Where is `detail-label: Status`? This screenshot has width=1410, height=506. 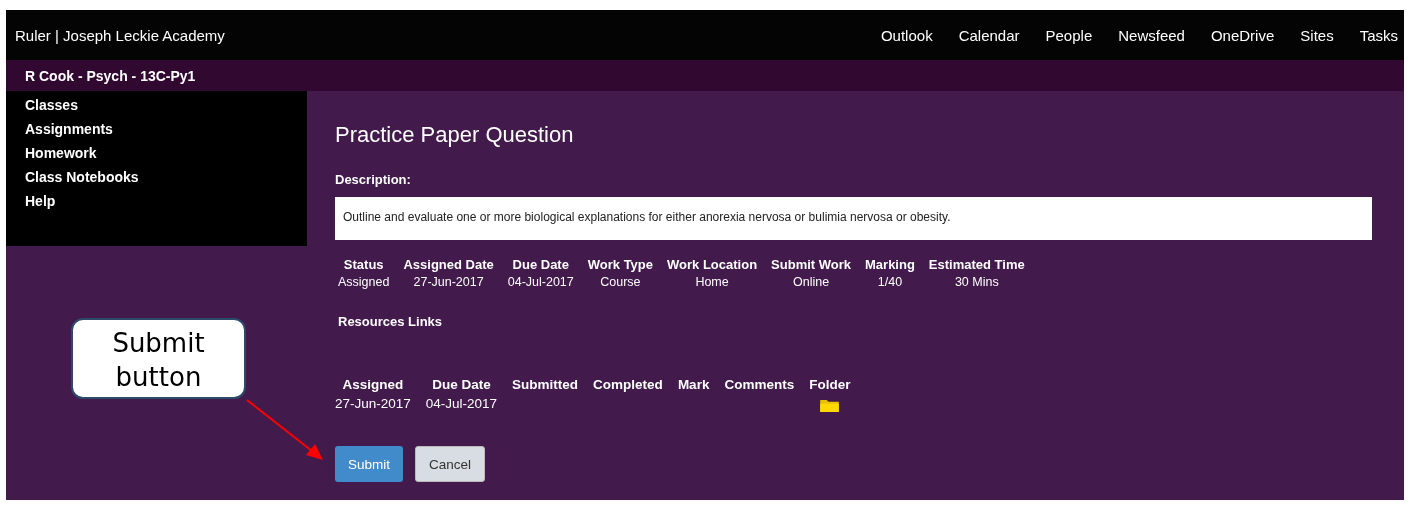 detail-label: Status is located at coordinates (363, 264).